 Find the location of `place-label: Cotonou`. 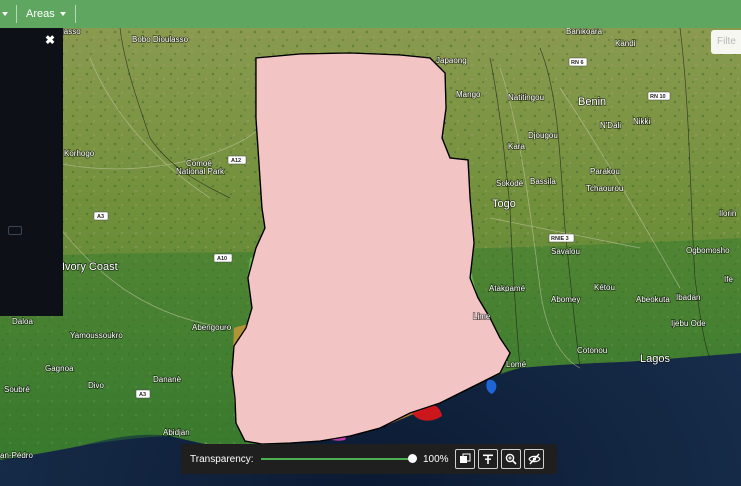

place-label: Cotonou is located at coordinates (592, 350).